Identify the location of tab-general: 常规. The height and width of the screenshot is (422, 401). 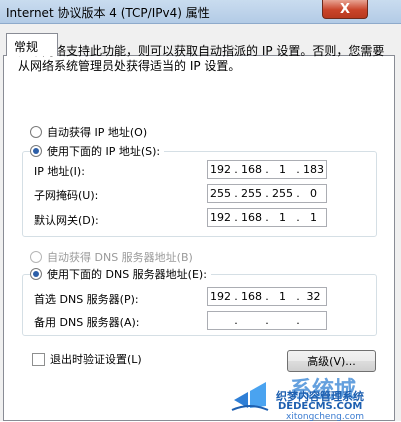
(32, 44).